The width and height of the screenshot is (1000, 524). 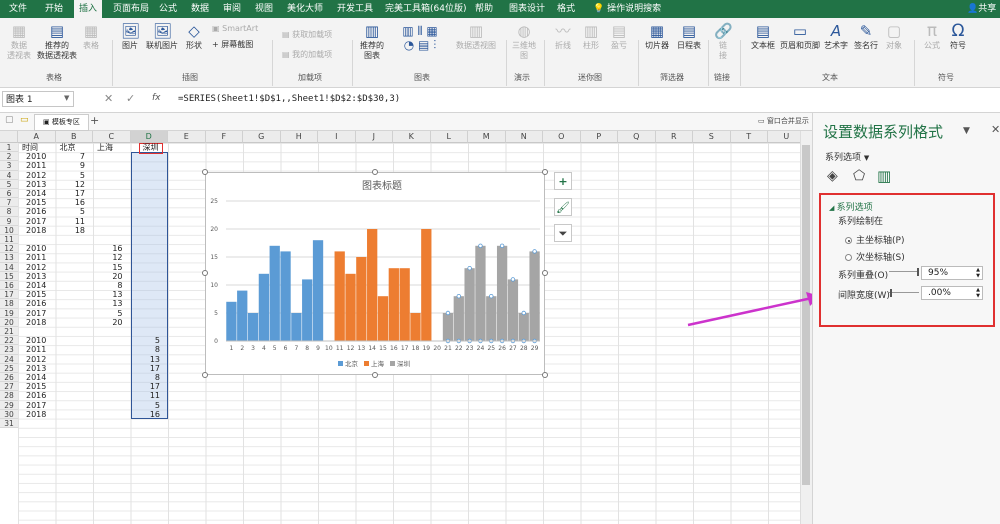 What do you see at coordinates (66, 98) in the screenshot?
I see `chevron-down-icon: ▼` at bounding box center [66, 98].